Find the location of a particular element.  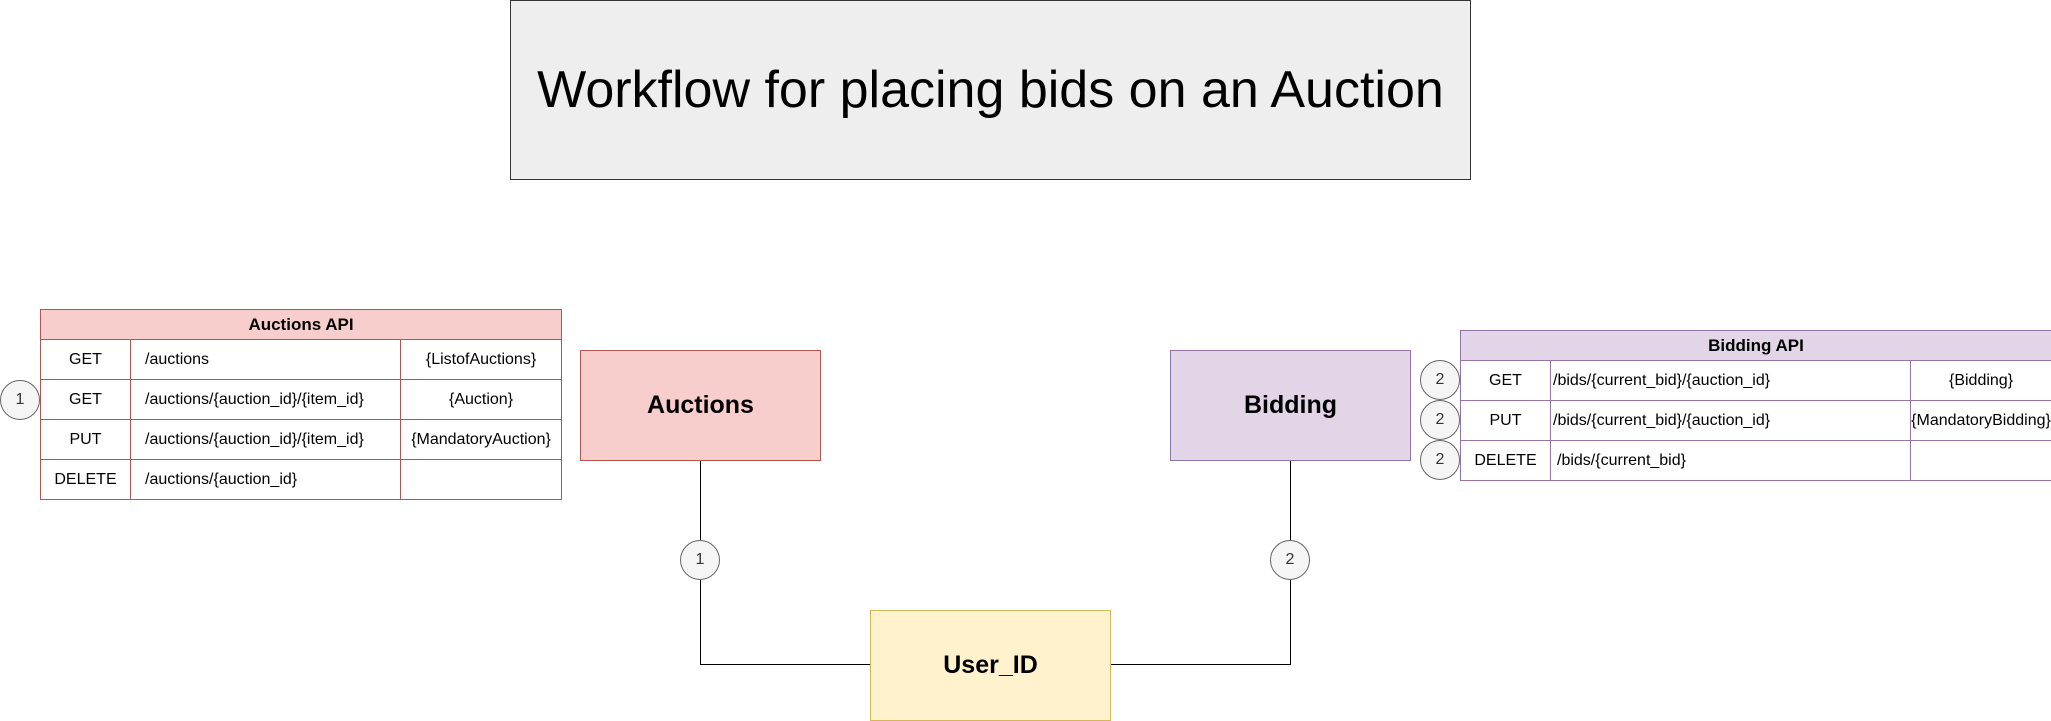

auctions-entity: Auctions is located at coordinates (700, 405).